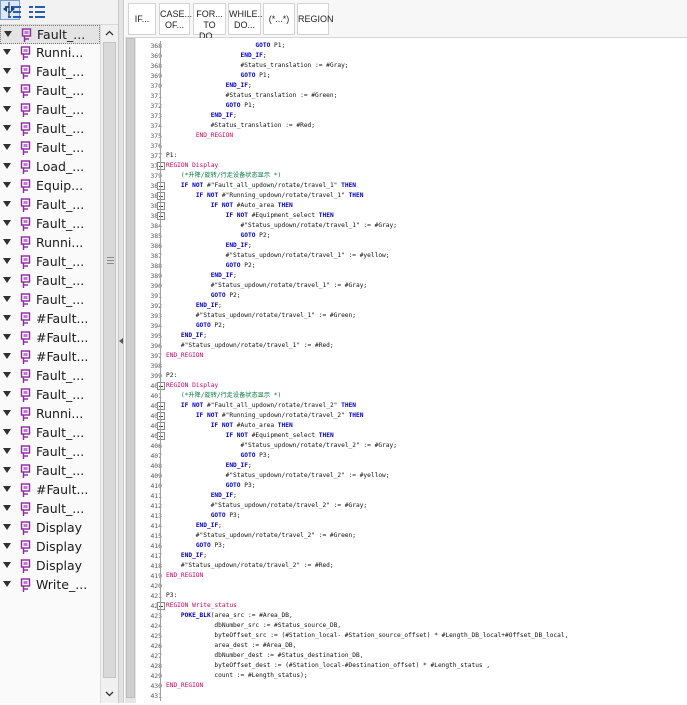 The height and width of the screenshot is (705, 687). I want to click on code-line: POKE_BLK(area_src := #Area_DB,, so click(424, 616).